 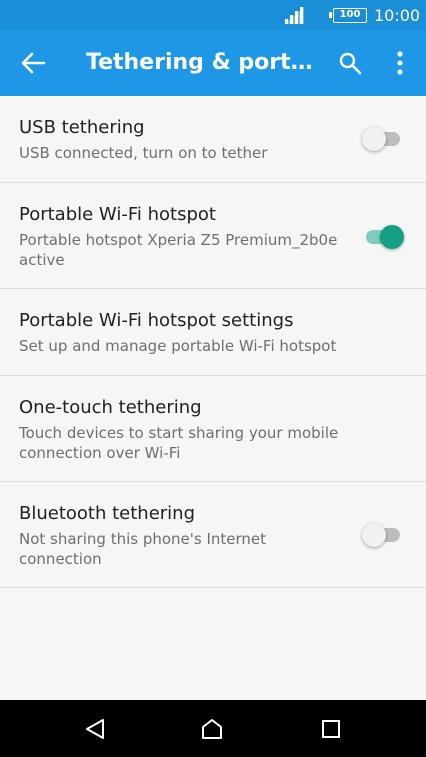 What do you see at coordinates (348, 15) in the screenshot?
I see `battery-icon: 100` at bounding box center [348, 15].